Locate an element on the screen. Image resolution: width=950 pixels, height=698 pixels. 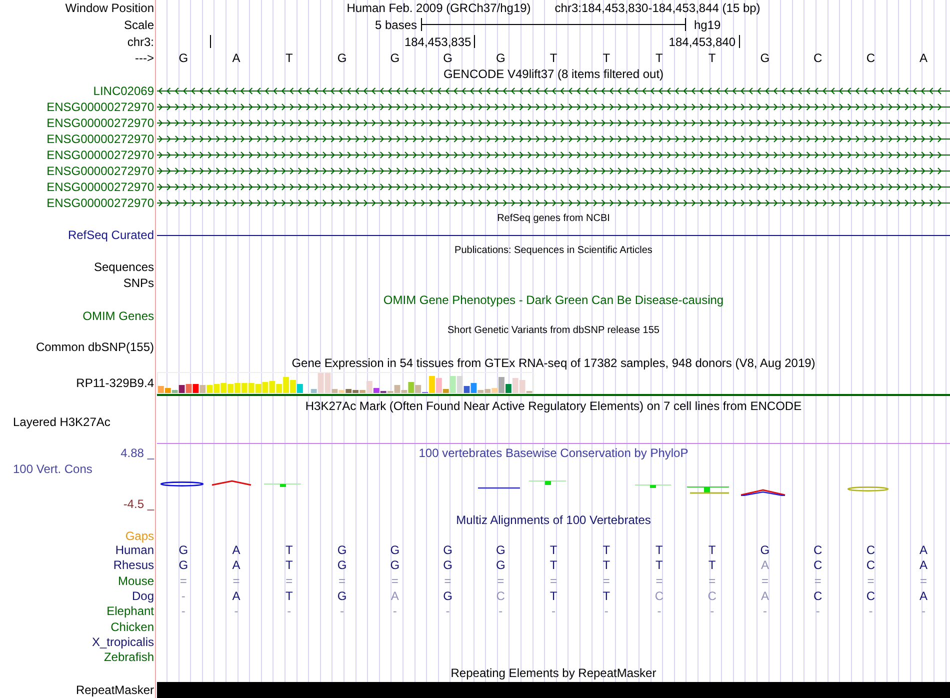
track-title: 100 vertebrates Basewise Conservation by PhyloP is located at coordinates (553, 453).